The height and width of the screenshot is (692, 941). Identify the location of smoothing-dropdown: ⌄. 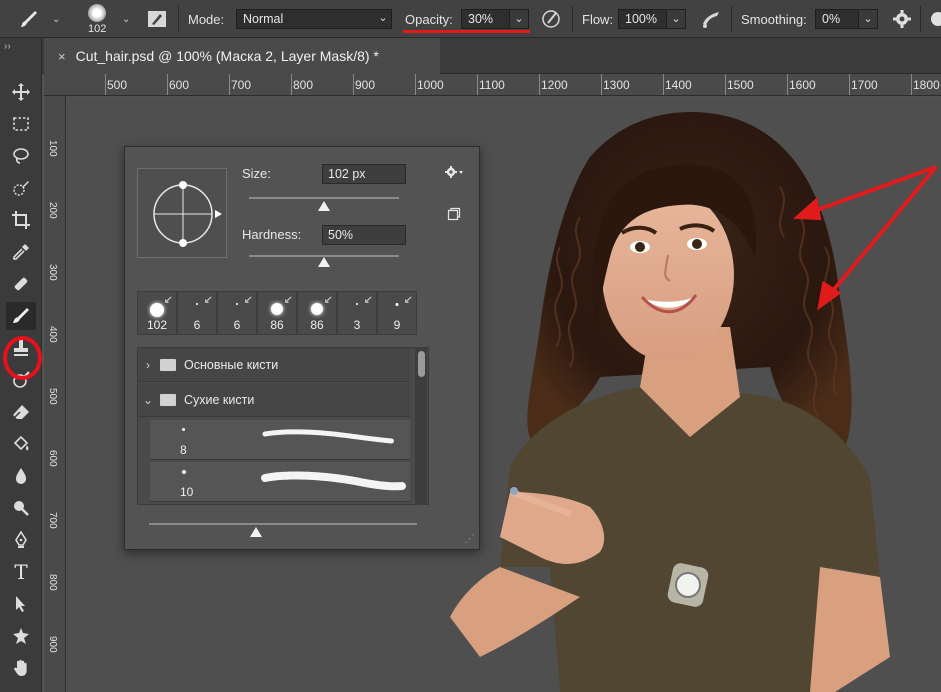
(868, 19).